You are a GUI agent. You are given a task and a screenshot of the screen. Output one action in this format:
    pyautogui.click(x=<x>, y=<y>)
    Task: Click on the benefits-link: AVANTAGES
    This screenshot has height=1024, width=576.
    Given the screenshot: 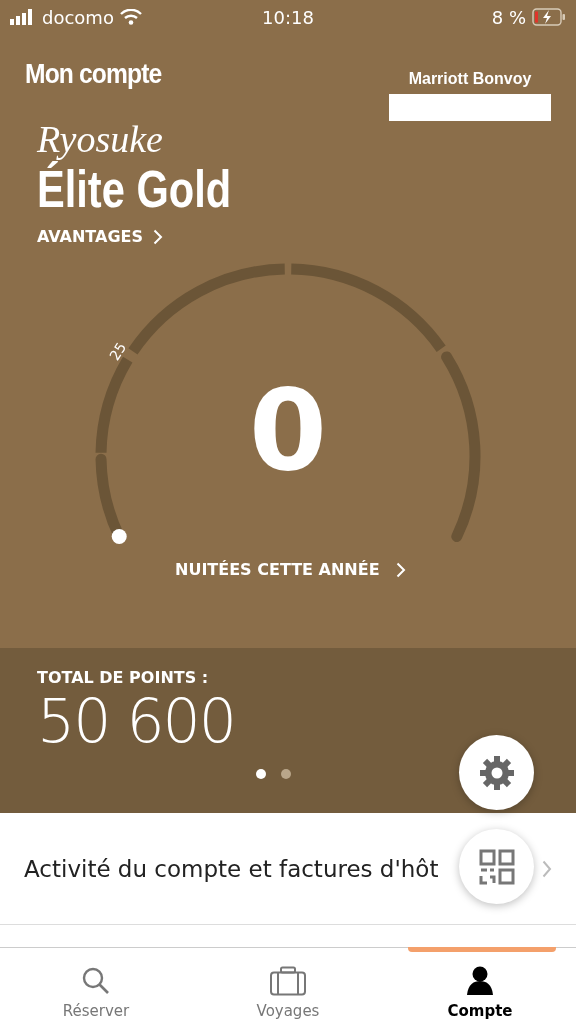 What is the action you would take?
    pyautogui.click(x=100, y=236)
    